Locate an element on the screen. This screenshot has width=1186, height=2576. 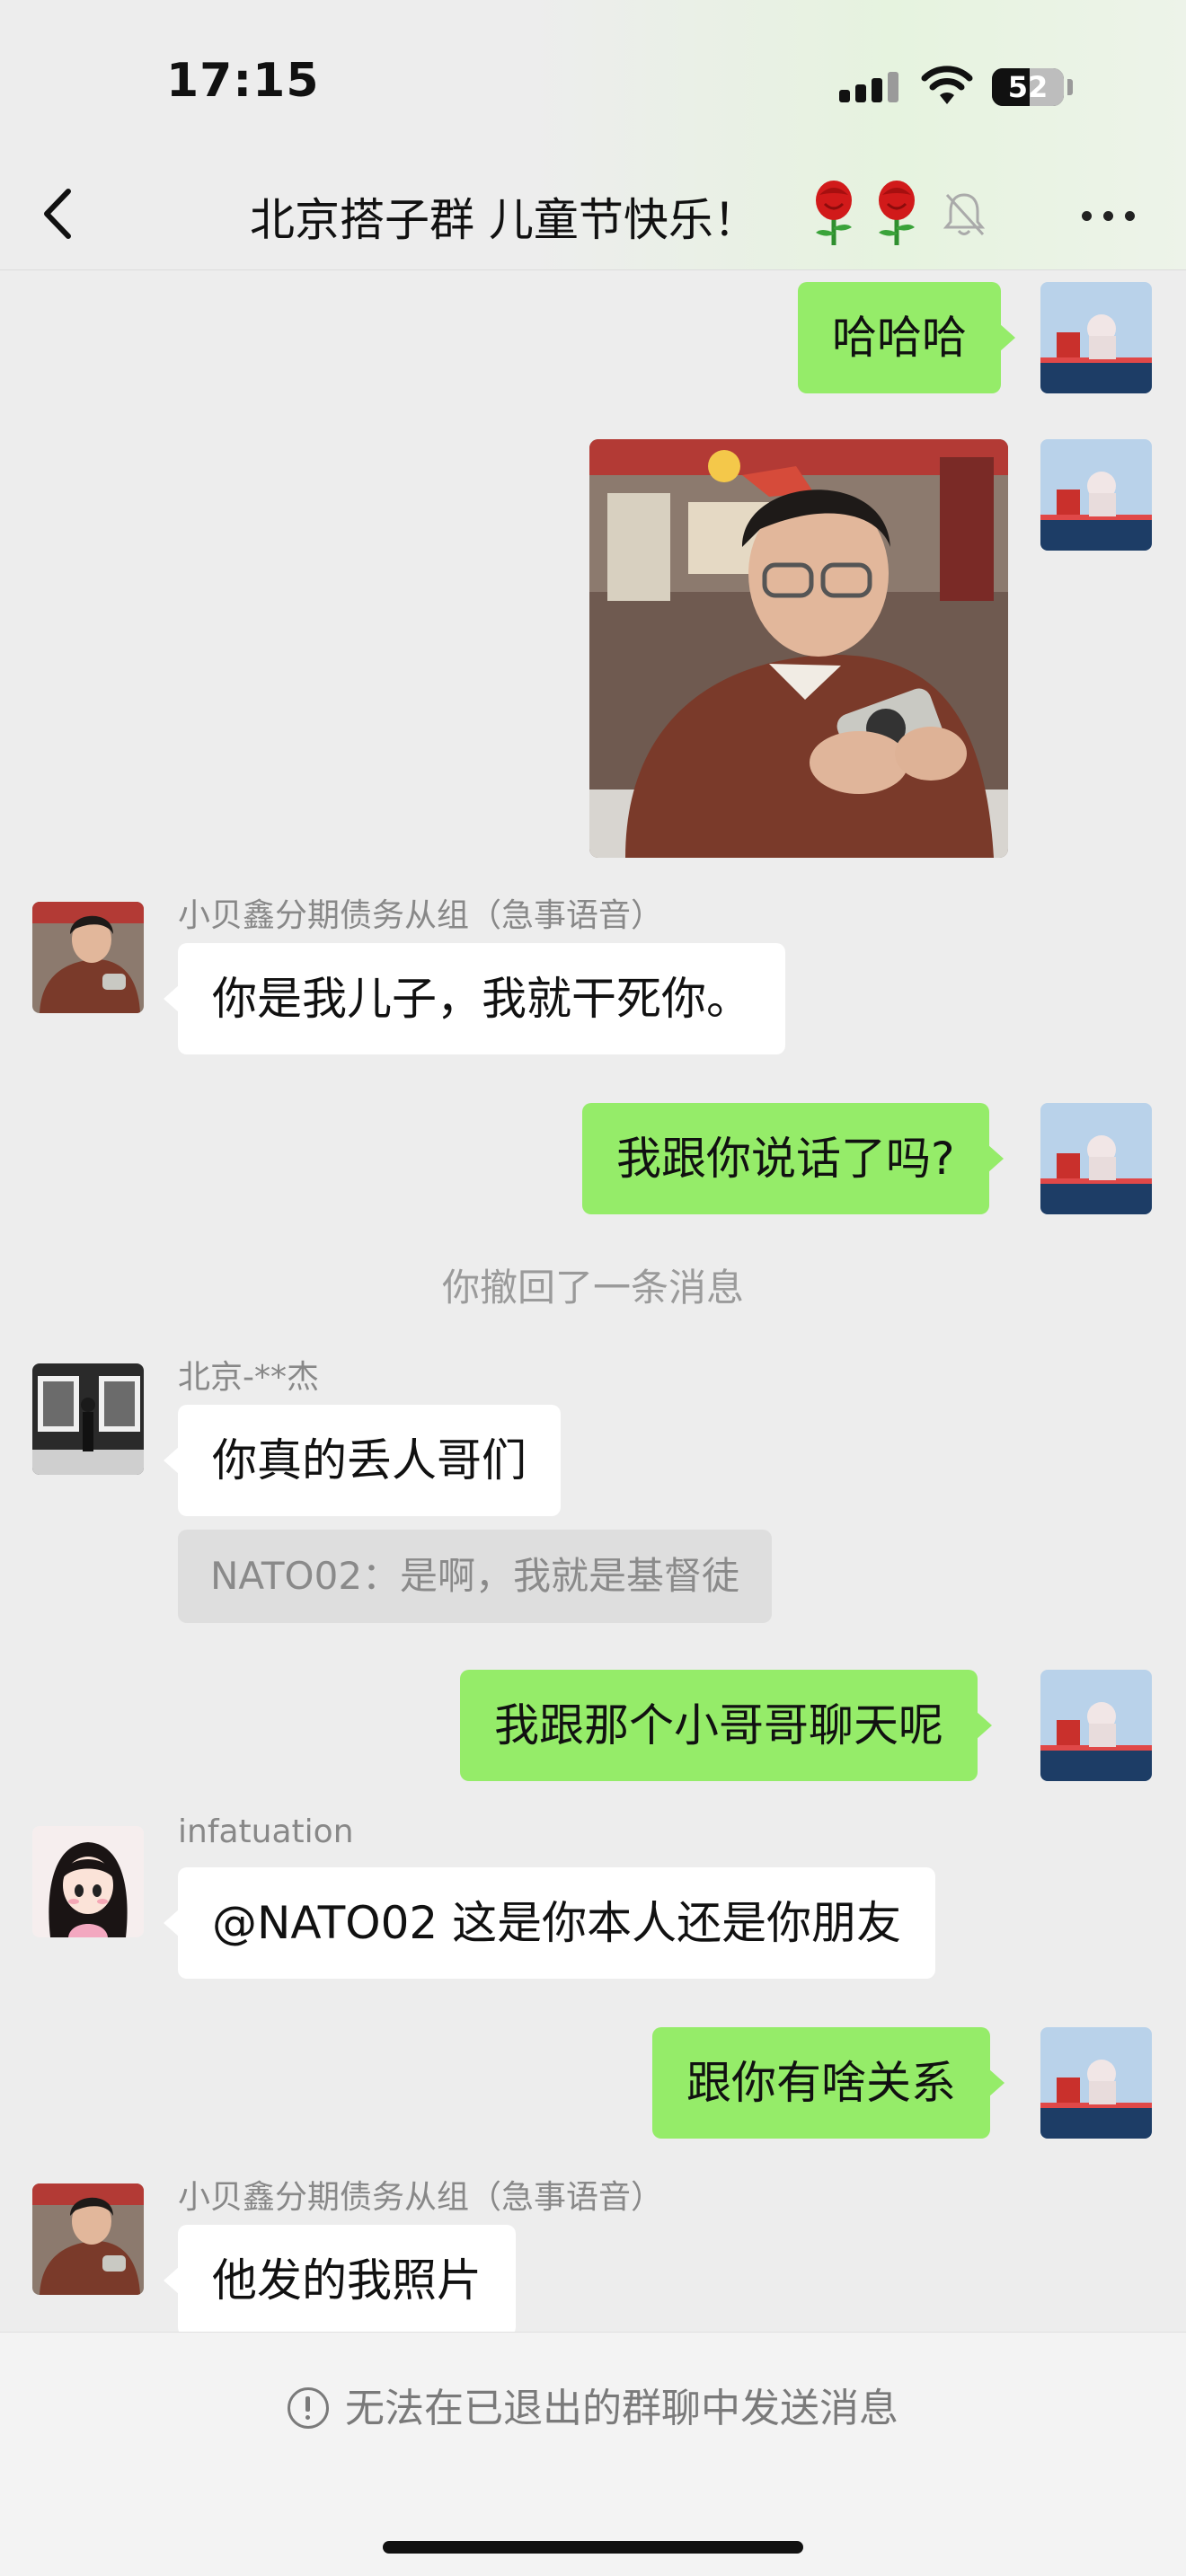
chat-header: 北京搭子群 儿童节快乐！ is located at coordinates (593, 213).